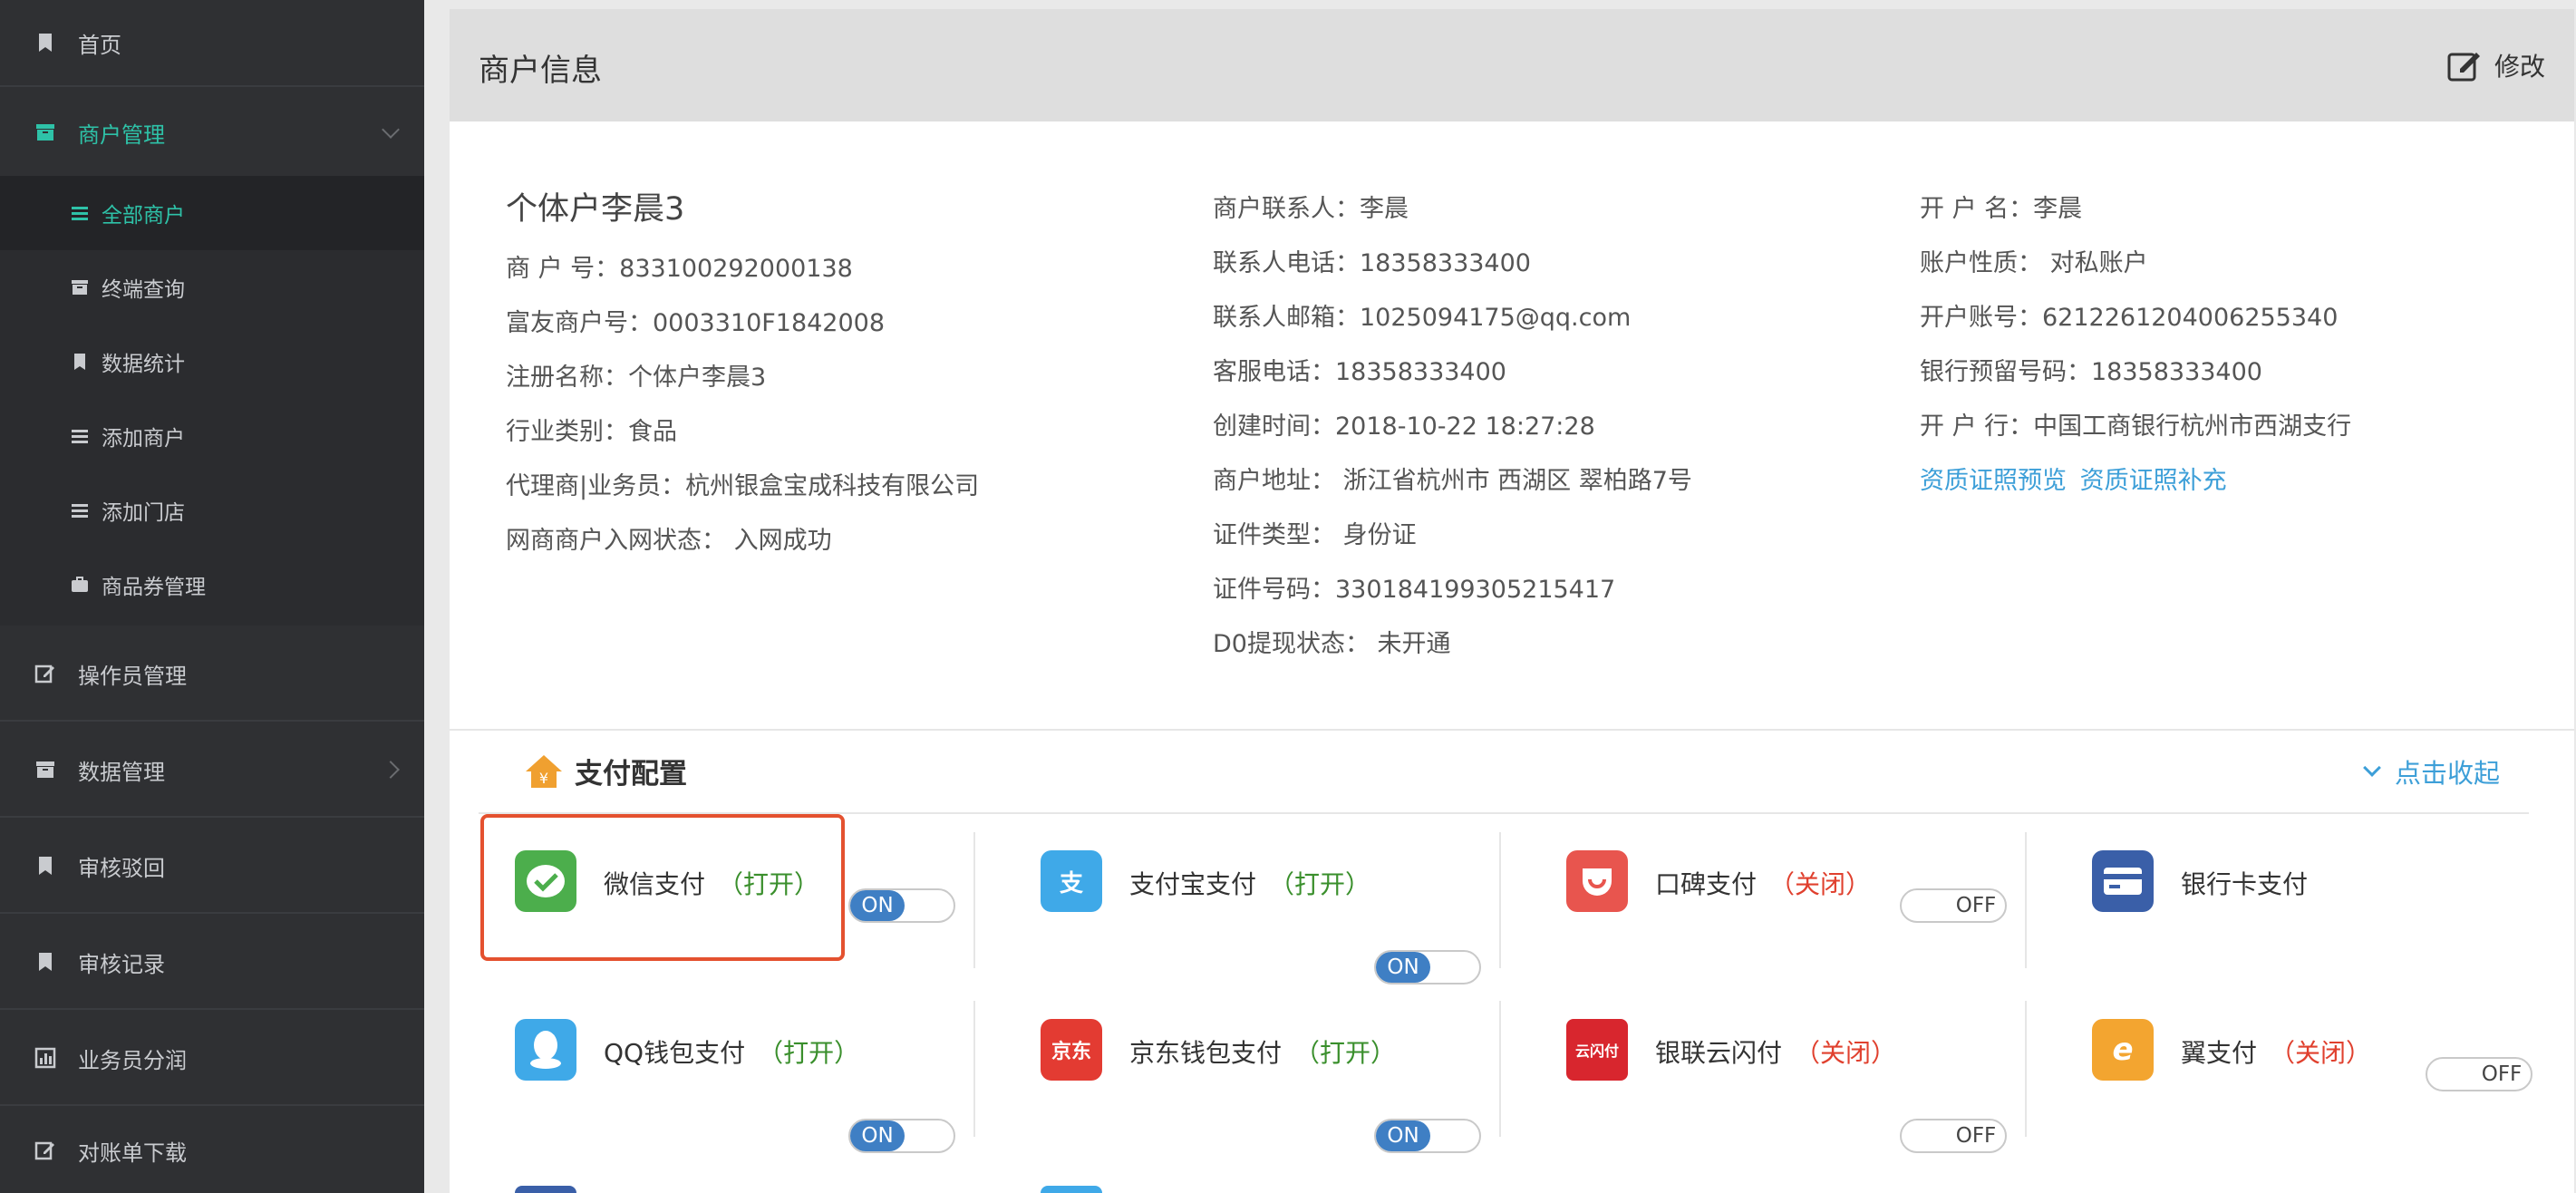 Image resolution: width=2576 pixels, height=1193 pixels. What do you see at coordinates (1993, 481) in the screenshot?
I see `qualification-preview-link: 资质证照预览` at bounding box center [1993, 481].